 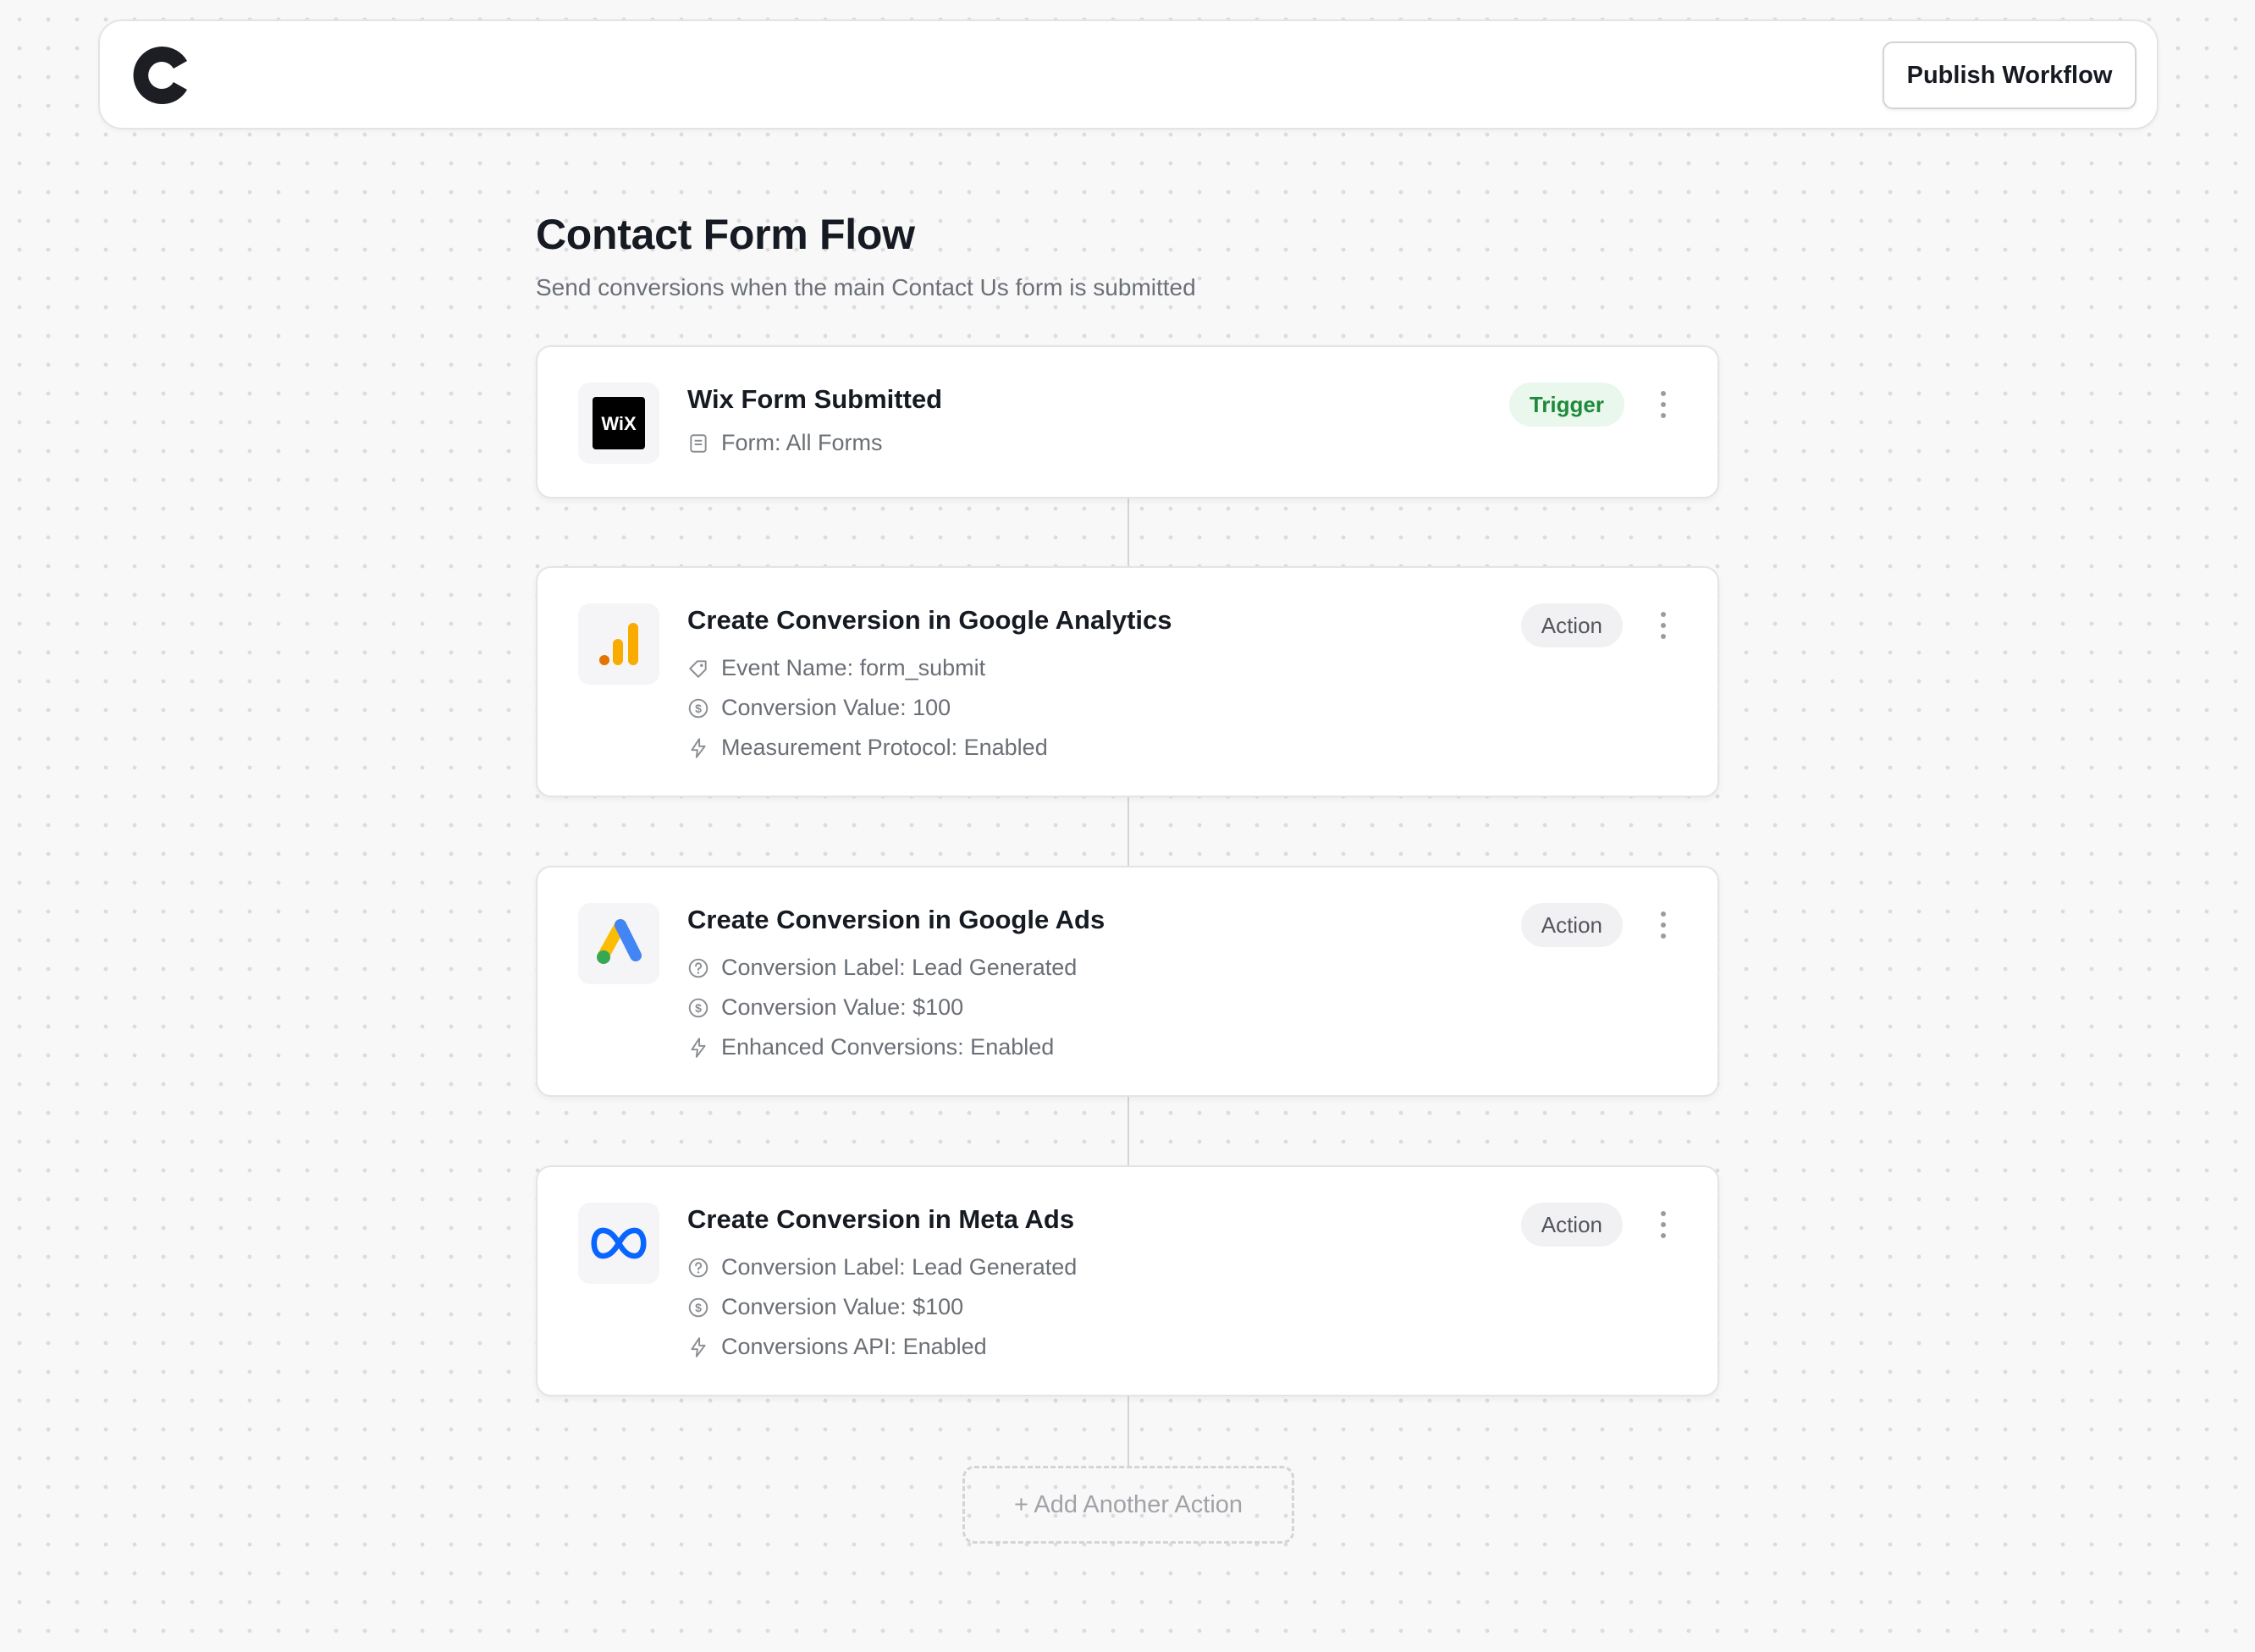 I want to click on step-detail: $ Conversion Value: 100, so click(x=819, y=708).